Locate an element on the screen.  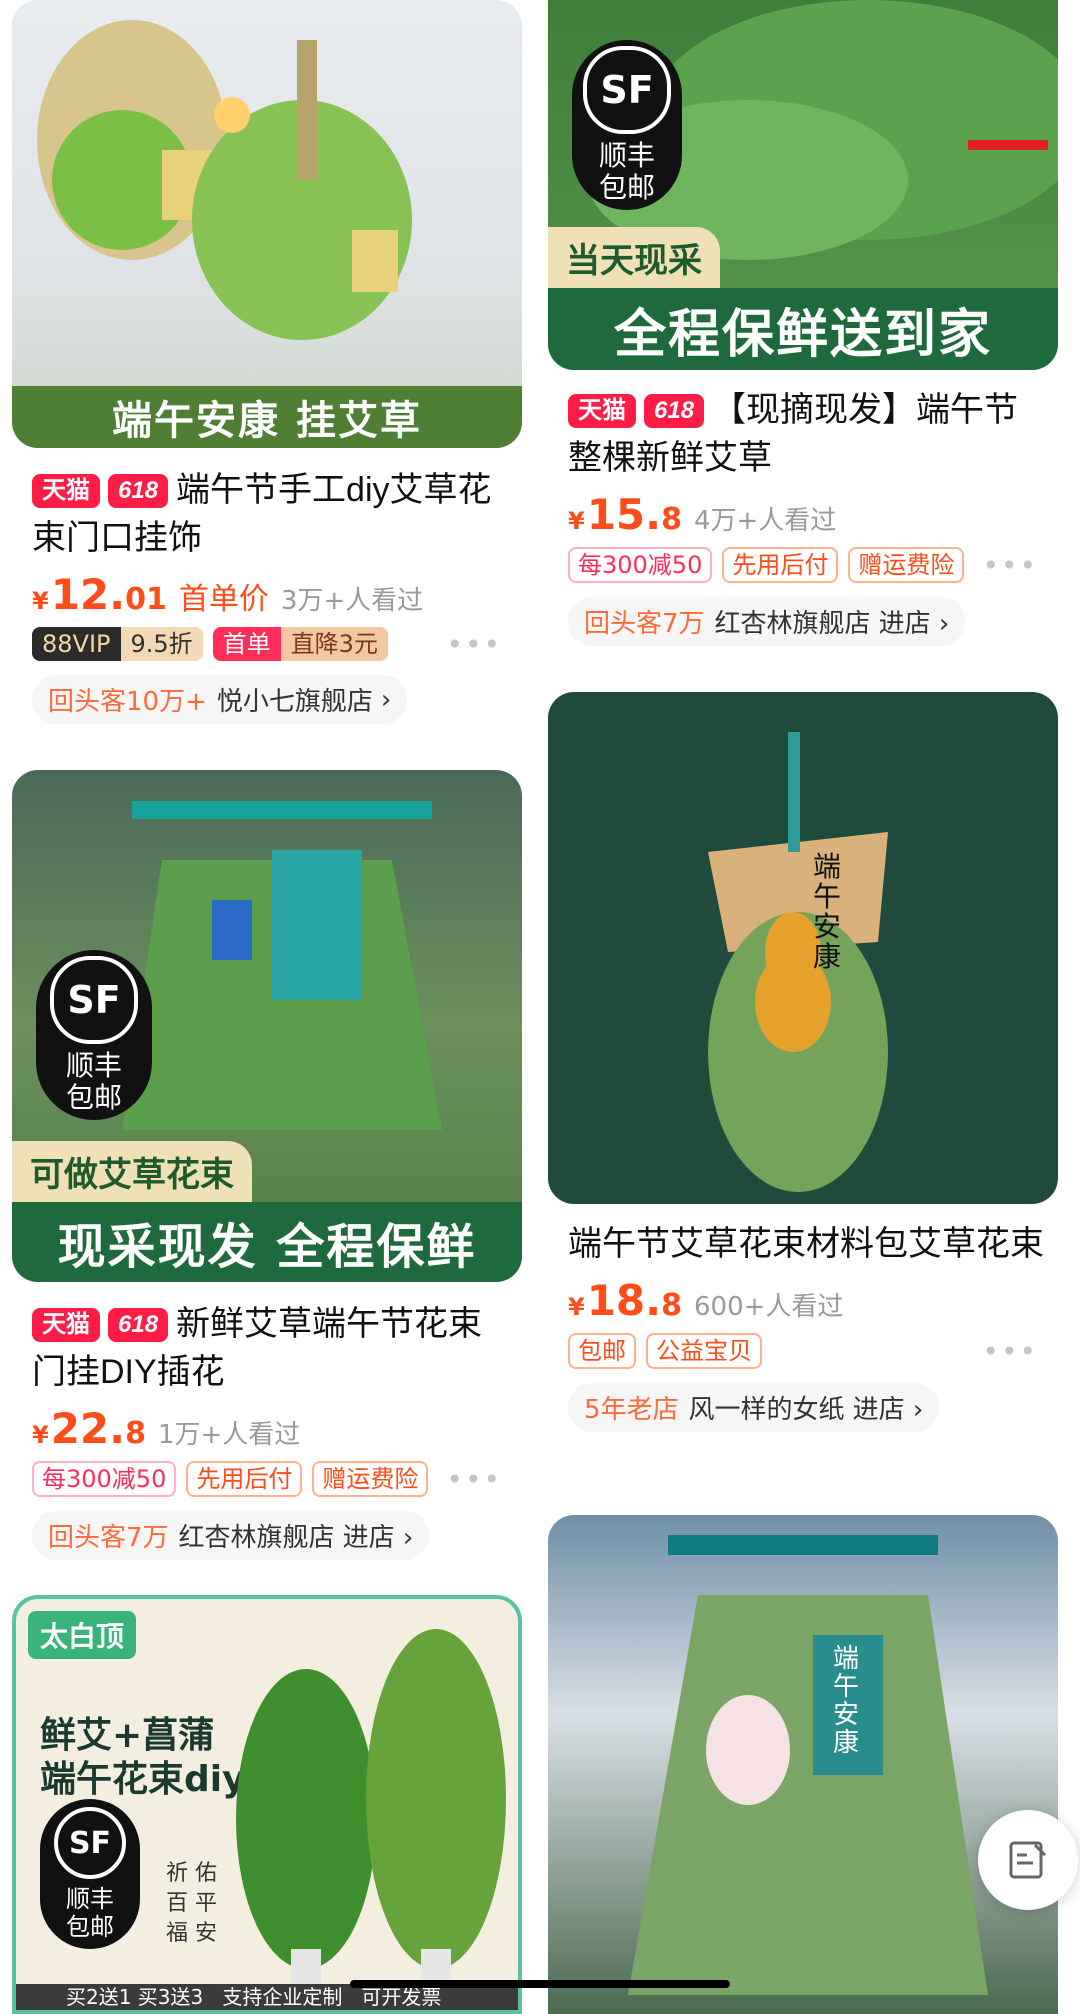
repeat-customers: 回头客10万+ is located at coordinates (127, 702).